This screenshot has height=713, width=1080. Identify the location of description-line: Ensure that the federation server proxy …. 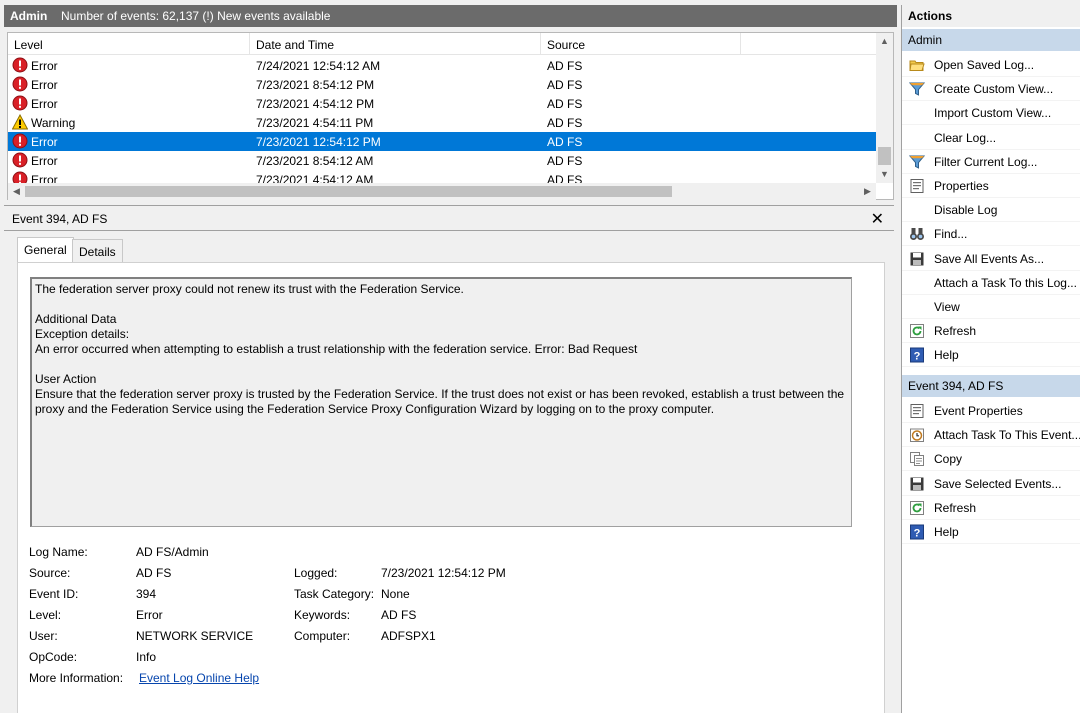
(440, 394).